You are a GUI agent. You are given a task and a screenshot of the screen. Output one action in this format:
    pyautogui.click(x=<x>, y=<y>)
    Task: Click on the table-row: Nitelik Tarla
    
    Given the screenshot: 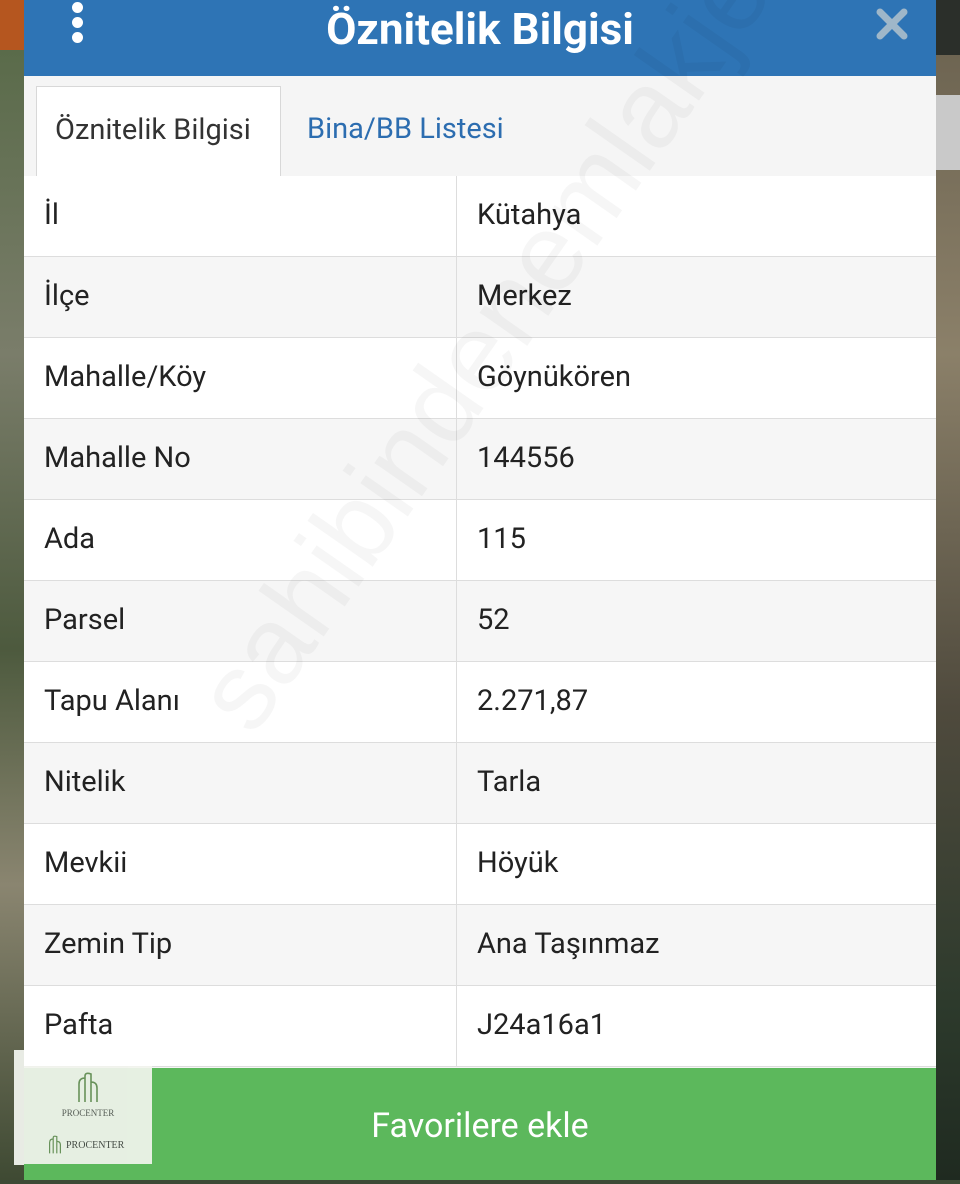 What is the action you would take?
    pyautogui.click(x=480, y=783)
    